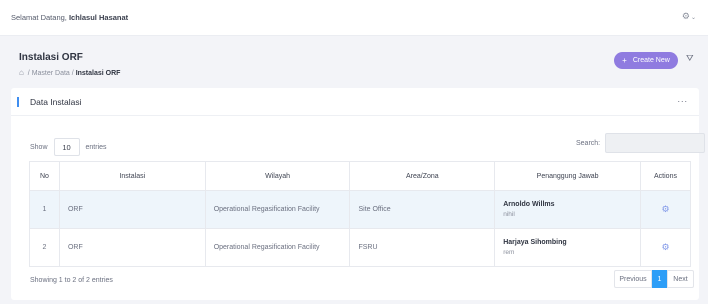 The width and height of the screenshot is (708, 304). What do you see at coordinates (509, 214) in the screenshot?
I see `penanggung-jawab-note: nihil` at bounding box center [509, 214].